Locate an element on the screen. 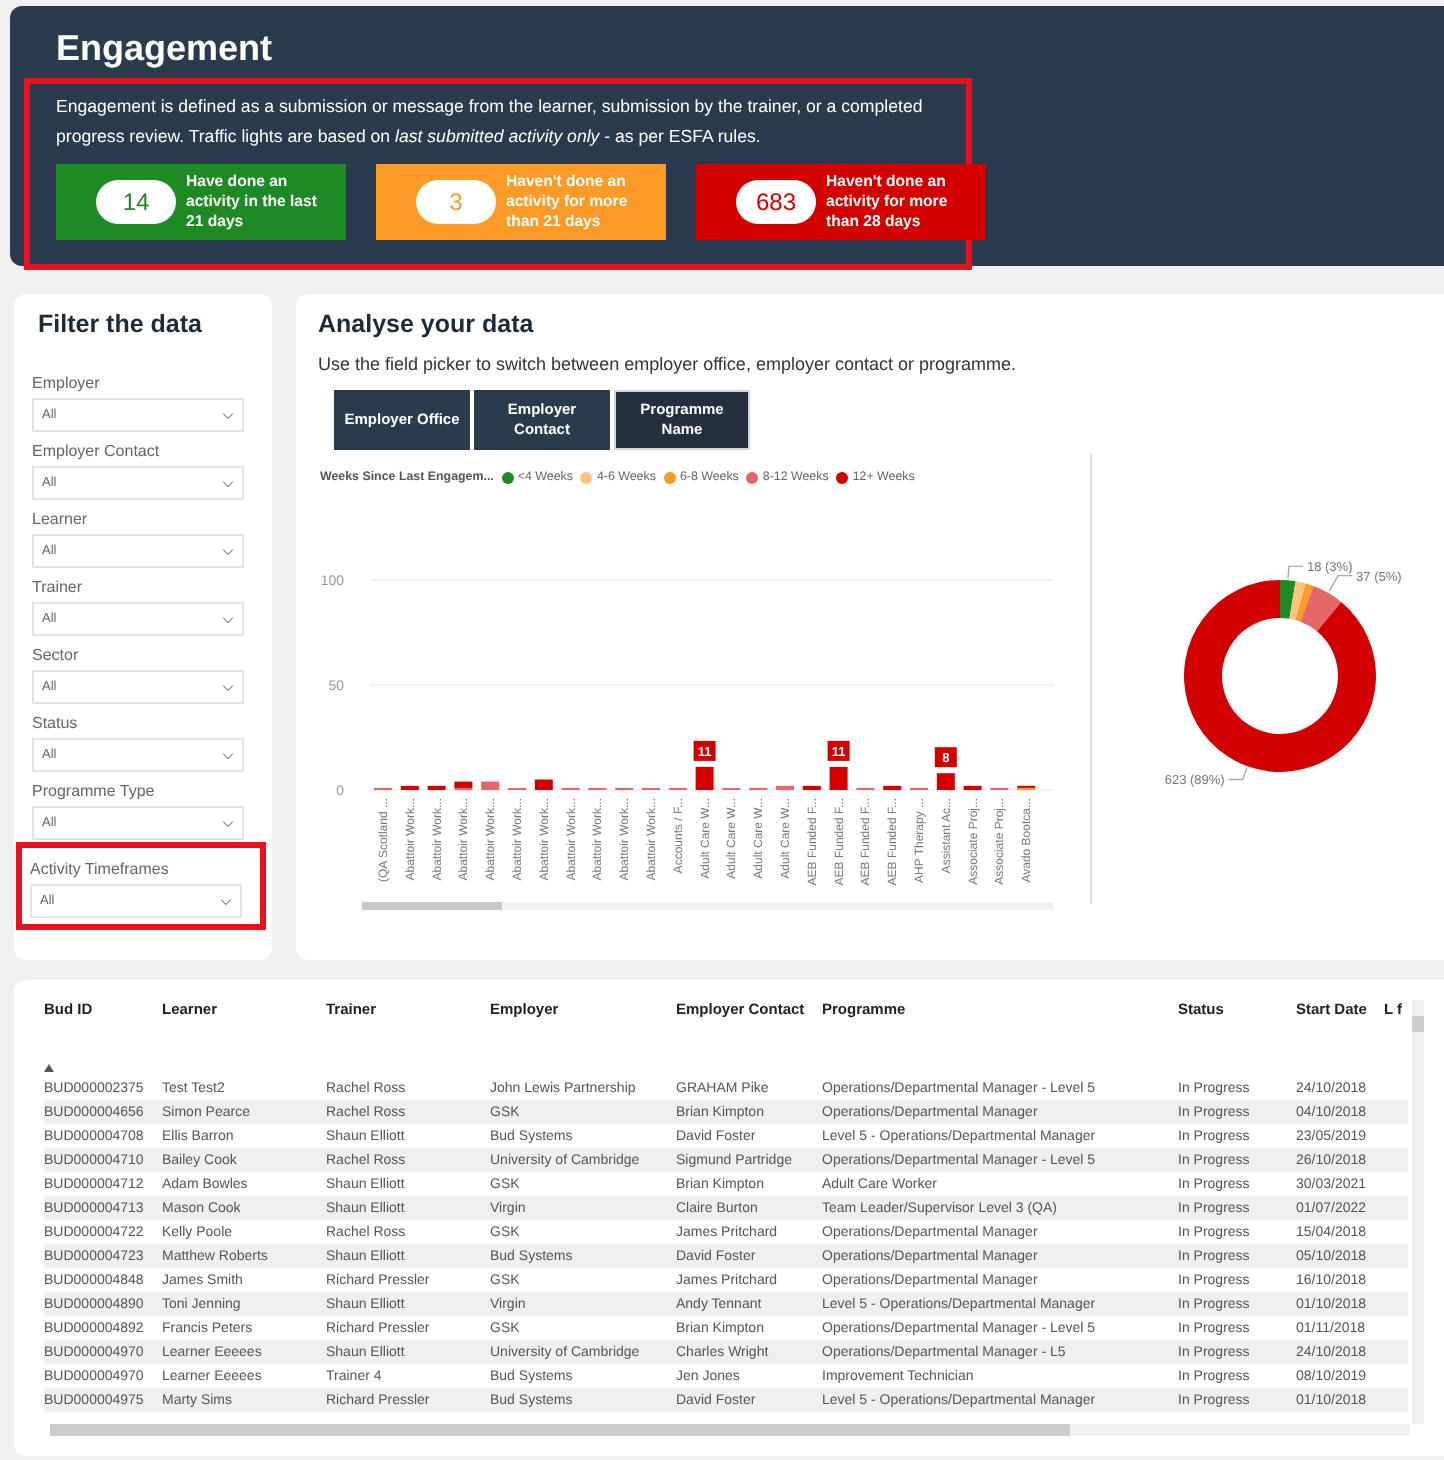  kpi-value: 14 is located at coordinates (136, 202).